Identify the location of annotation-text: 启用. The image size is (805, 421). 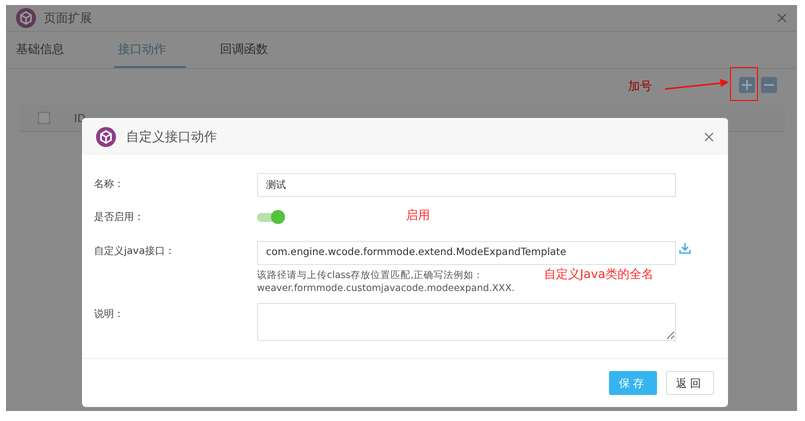
(418, 215).